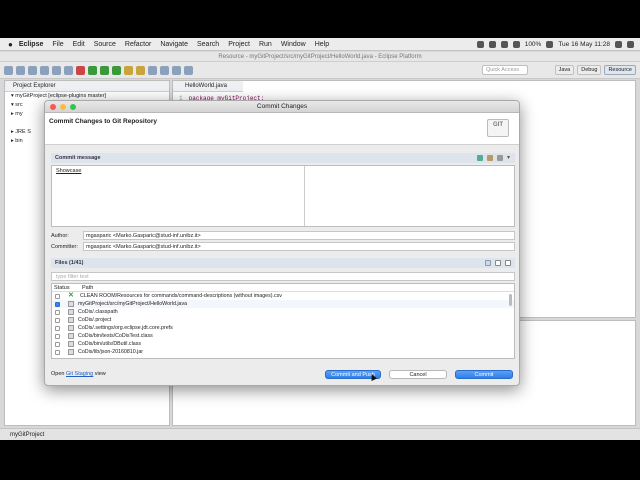  What do you see at coordinates (620, 70) in the screenshot?
I see `perspective-resource: Resource` at bounding box center [620, 70].